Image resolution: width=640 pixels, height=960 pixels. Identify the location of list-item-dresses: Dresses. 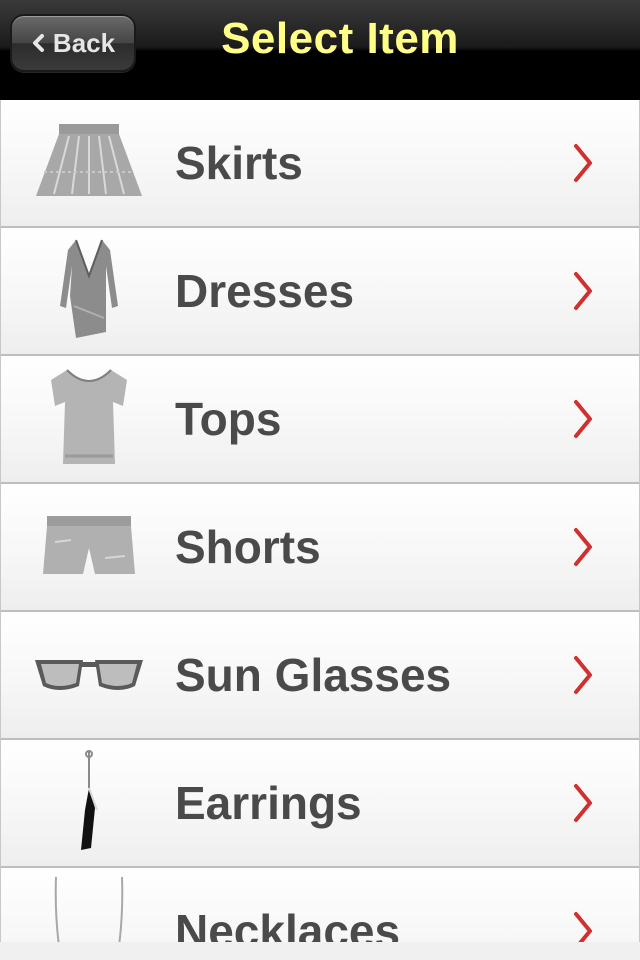
(320, 292).